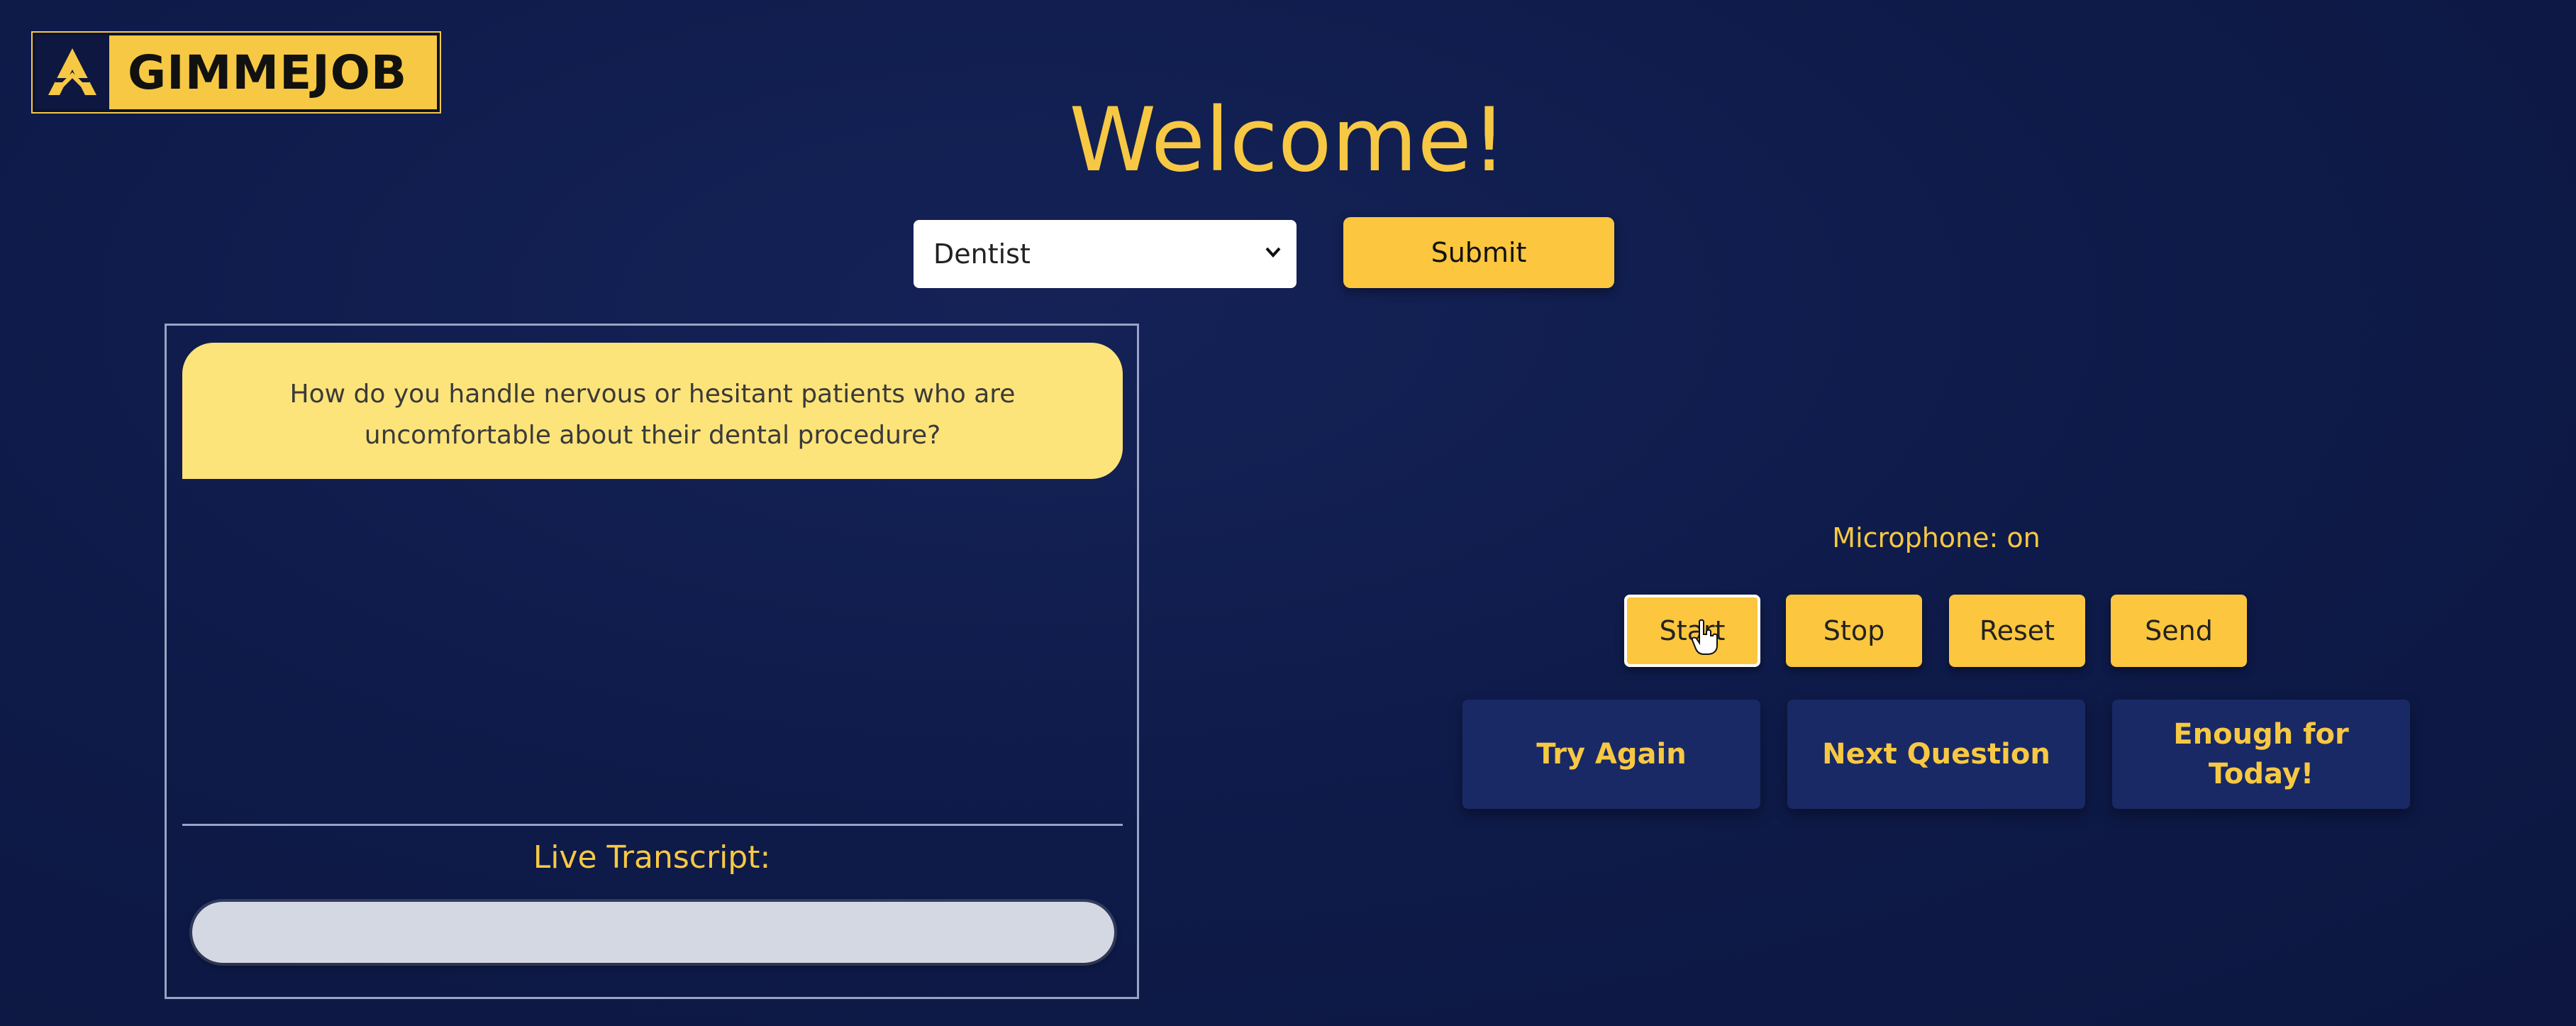  I want to click on submit-button: Submit, so click(1478, 253).